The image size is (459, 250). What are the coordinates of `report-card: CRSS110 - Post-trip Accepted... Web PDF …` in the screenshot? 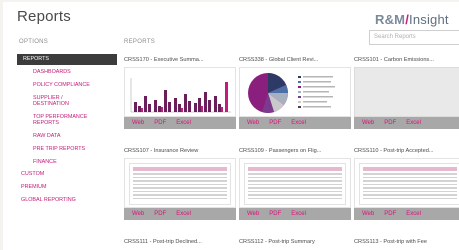 It's located at (406, 184).